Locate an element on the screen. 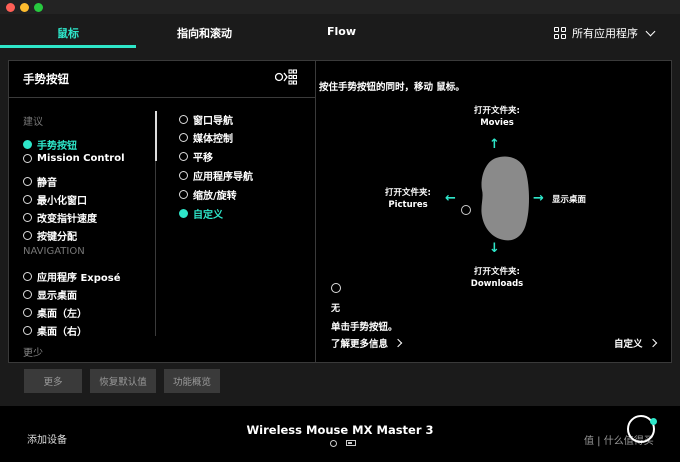  option-desktop-right: 桌面（右） is located at coordinates (55, 330).